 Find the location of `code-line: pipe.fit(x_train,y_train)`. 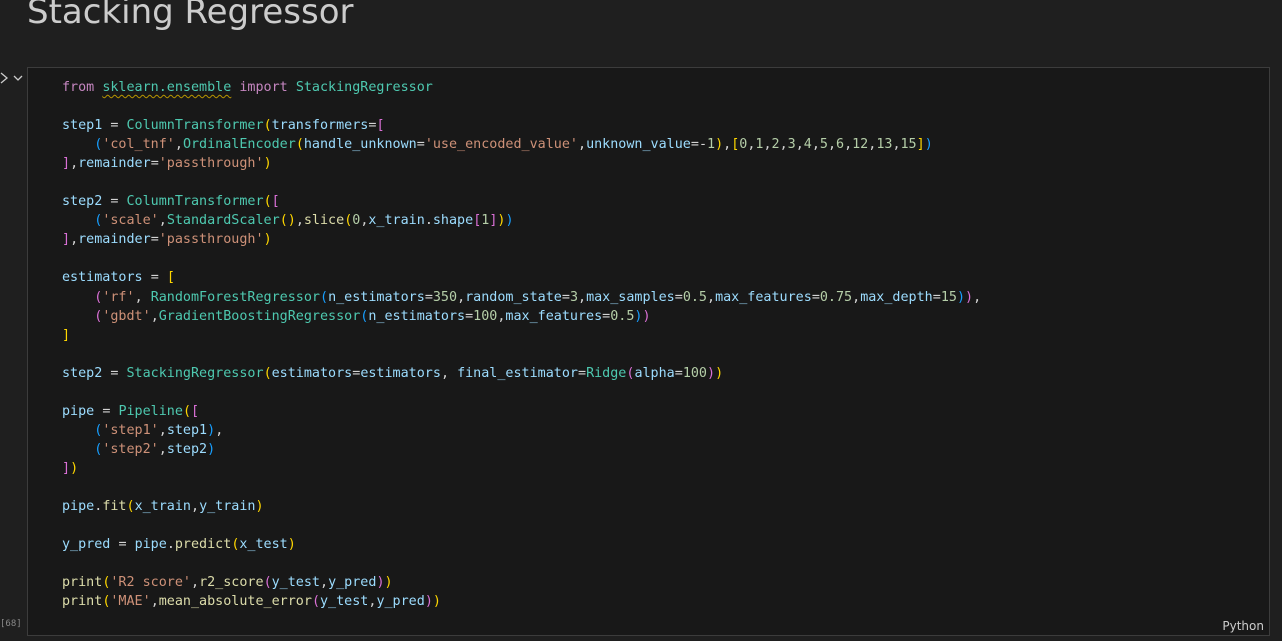

code-line: pipe.fit(x_train,y_train) is located at coordinates (163, 507).